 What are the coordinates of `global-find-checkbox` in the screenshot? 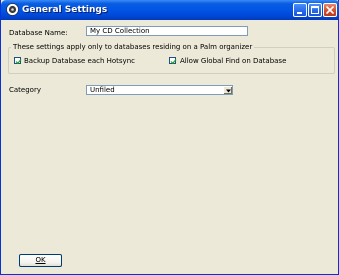 It's located at (173, 61).